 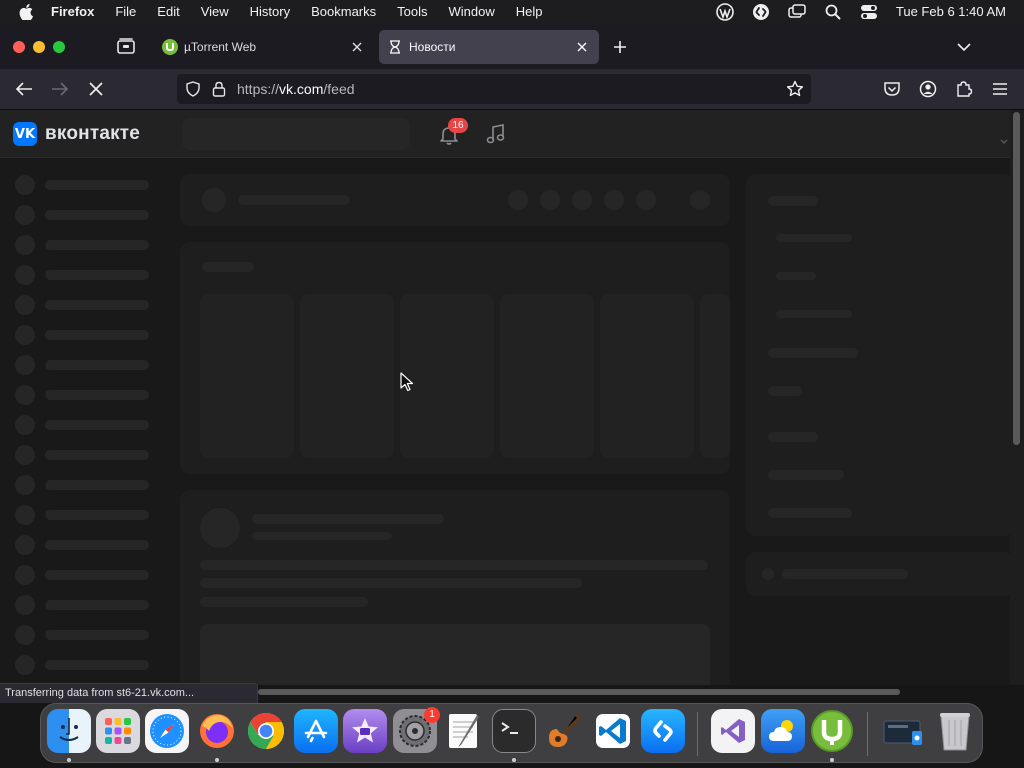 What do you see at coordinates (529, 11) in the screenshot?
I see `menu-help: Help` at bounding box center [529, 11].